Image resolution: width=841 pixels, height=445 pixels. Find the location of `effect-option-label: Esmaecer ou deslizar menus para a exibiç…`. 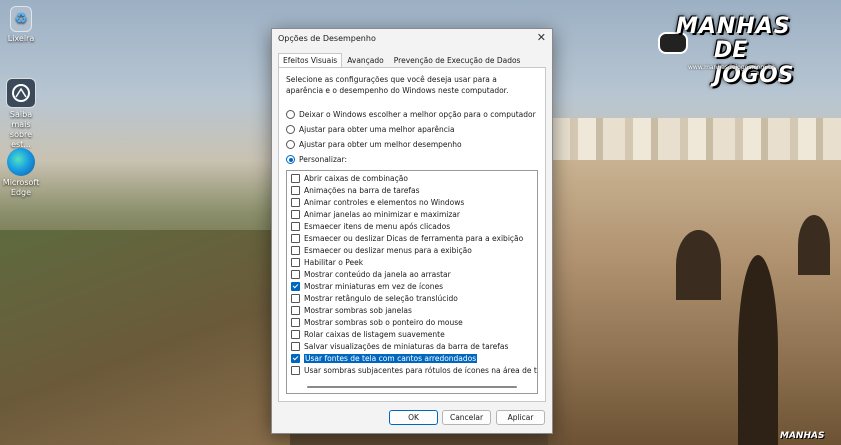

effect-option-label: Esmaecer ou deslizar menus para a exibiç… is located at coordinates (388, 250).